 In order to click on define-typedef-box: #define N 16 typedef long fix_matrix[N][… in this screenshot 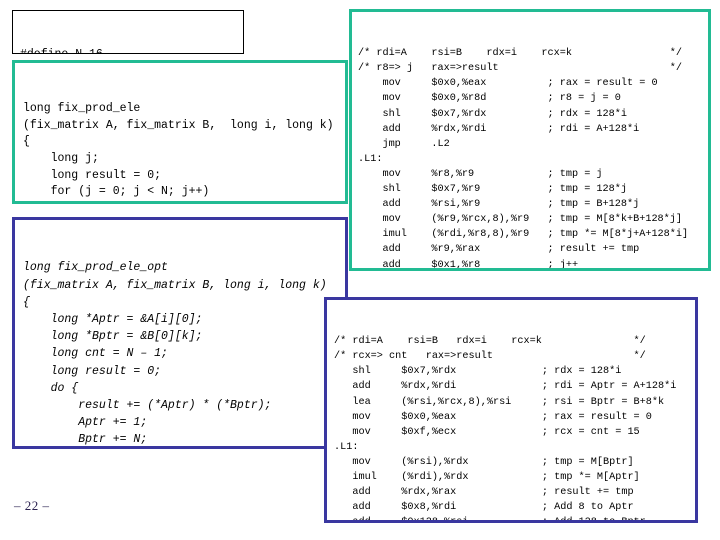, I will do `click(128, 32)`.